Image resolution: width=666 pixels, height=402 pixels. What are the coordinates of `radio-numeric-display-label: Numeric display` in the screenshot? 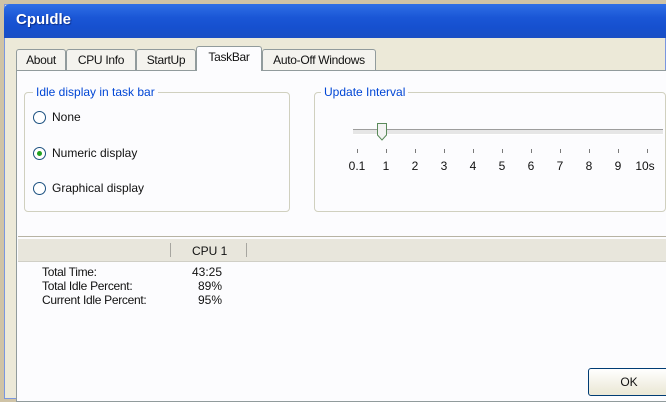 It's located at (95, 153).